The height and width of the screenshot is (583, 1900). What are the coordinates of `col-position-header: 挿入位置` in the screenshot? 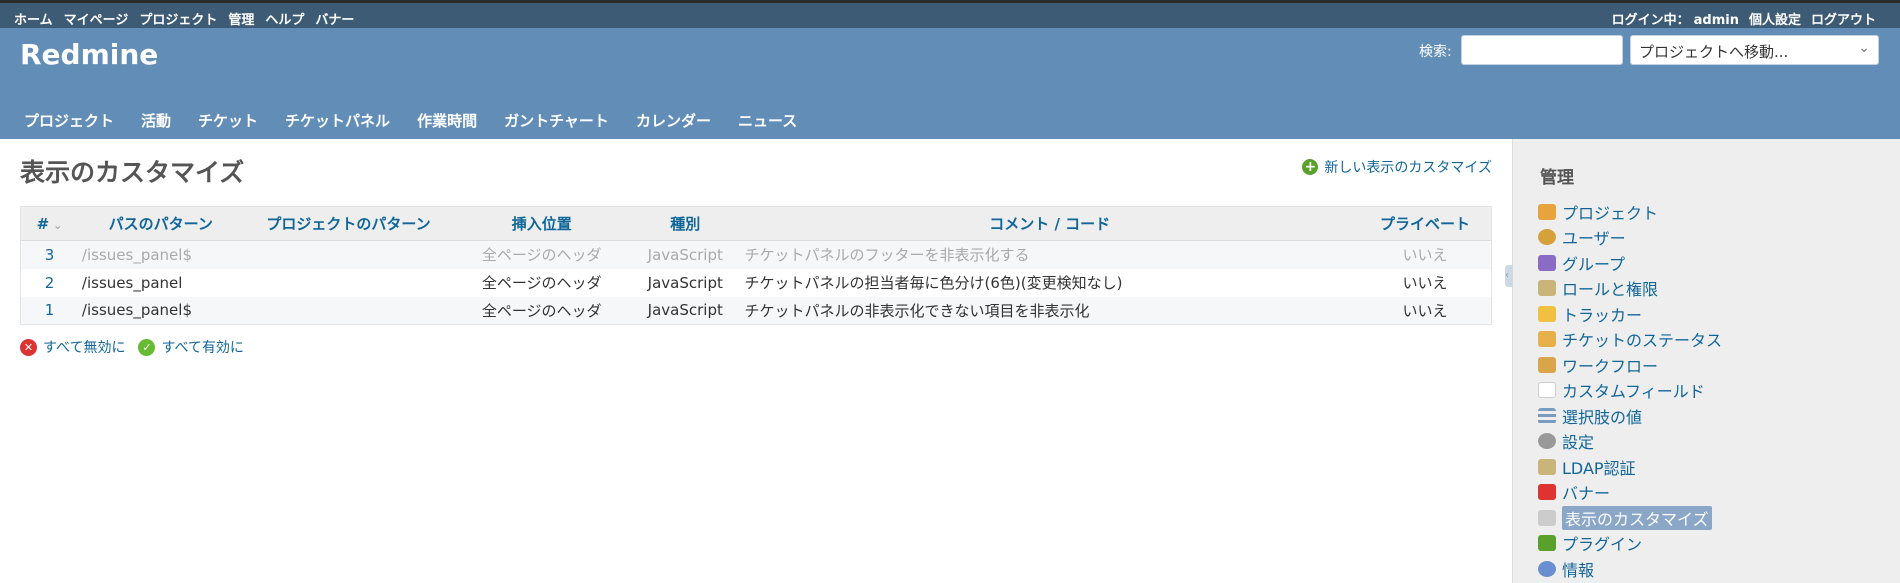 It's located at (542, 223).